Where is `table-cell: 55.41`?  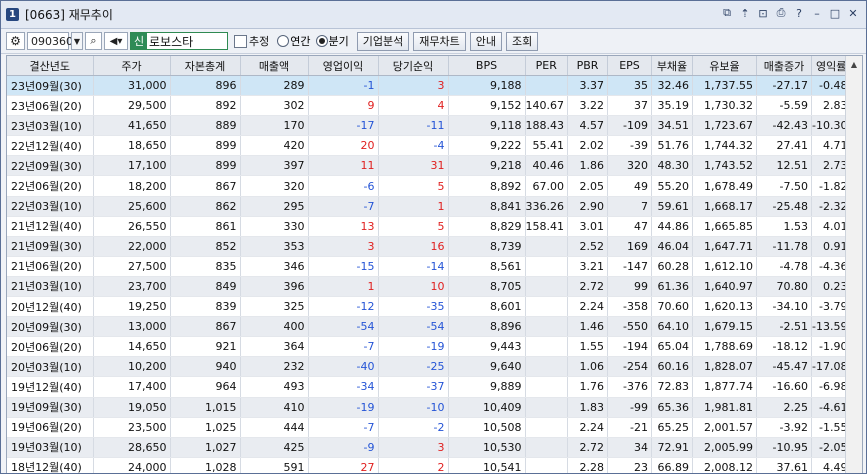 table-cell: 55.41 is located at coordinates (546, 146).